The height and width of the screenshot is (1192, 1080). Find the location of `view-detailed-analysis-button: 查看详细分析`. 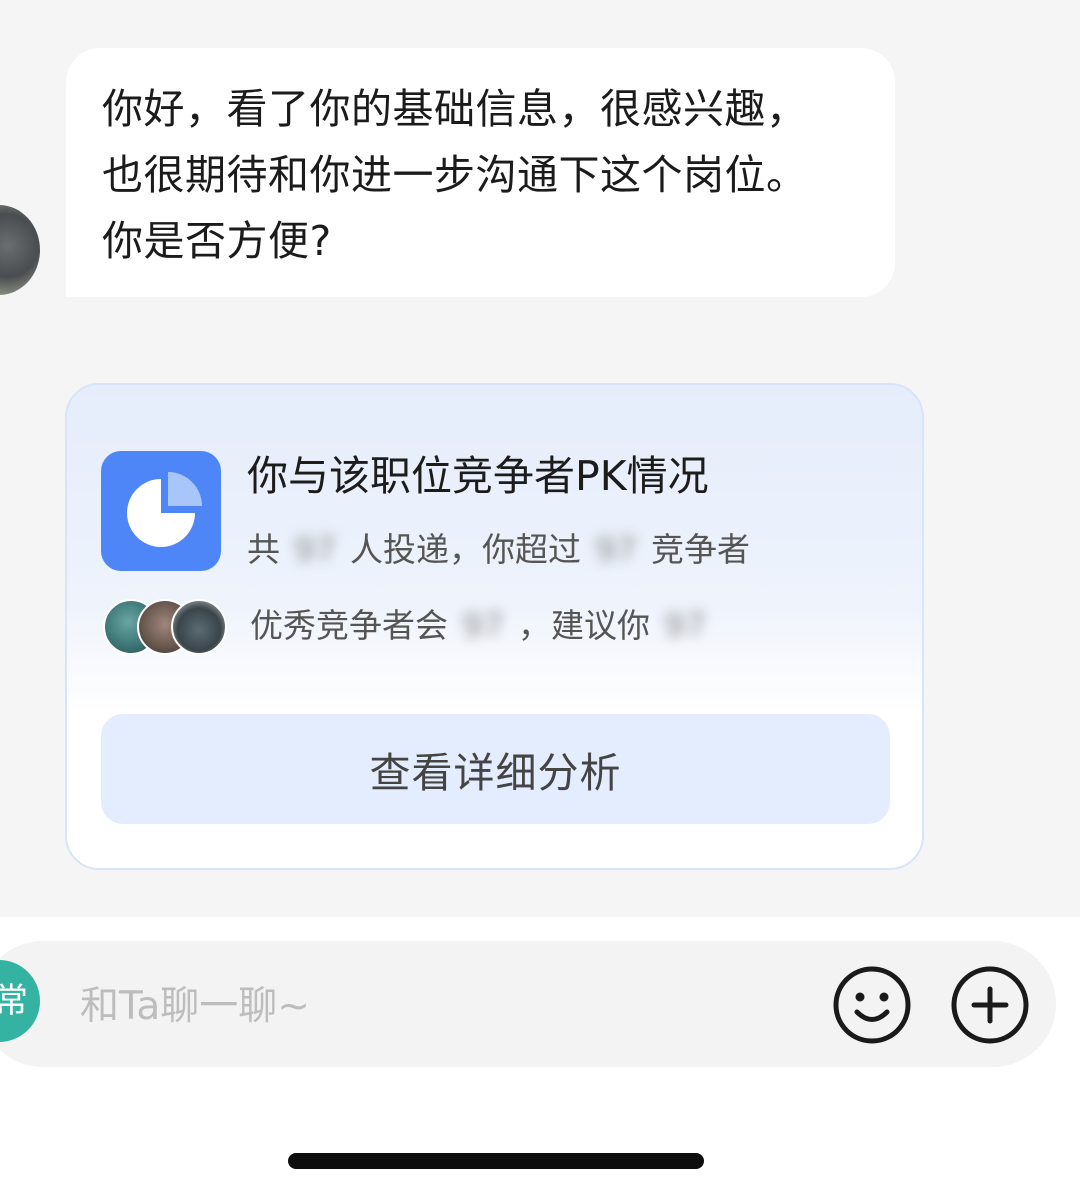

view-detailed-analysis-button: 查看详细分析 is located at coordinates (495, 769).